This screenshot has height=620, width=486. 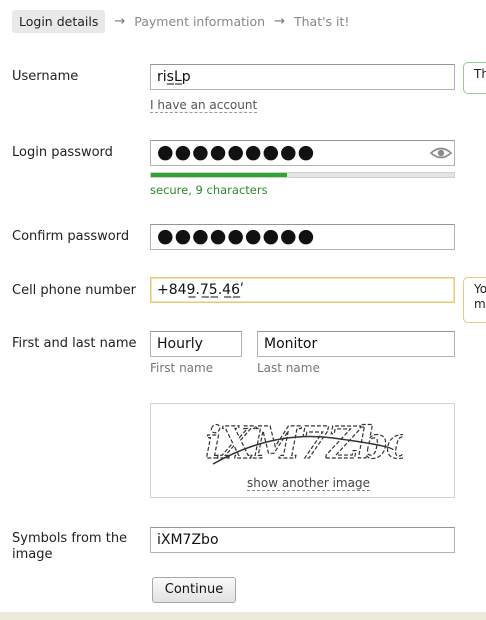 What do you see at coordinates (474, 78) in the screenshot?
I see `username-tooltip: Th` at bounding box center [474, 78].